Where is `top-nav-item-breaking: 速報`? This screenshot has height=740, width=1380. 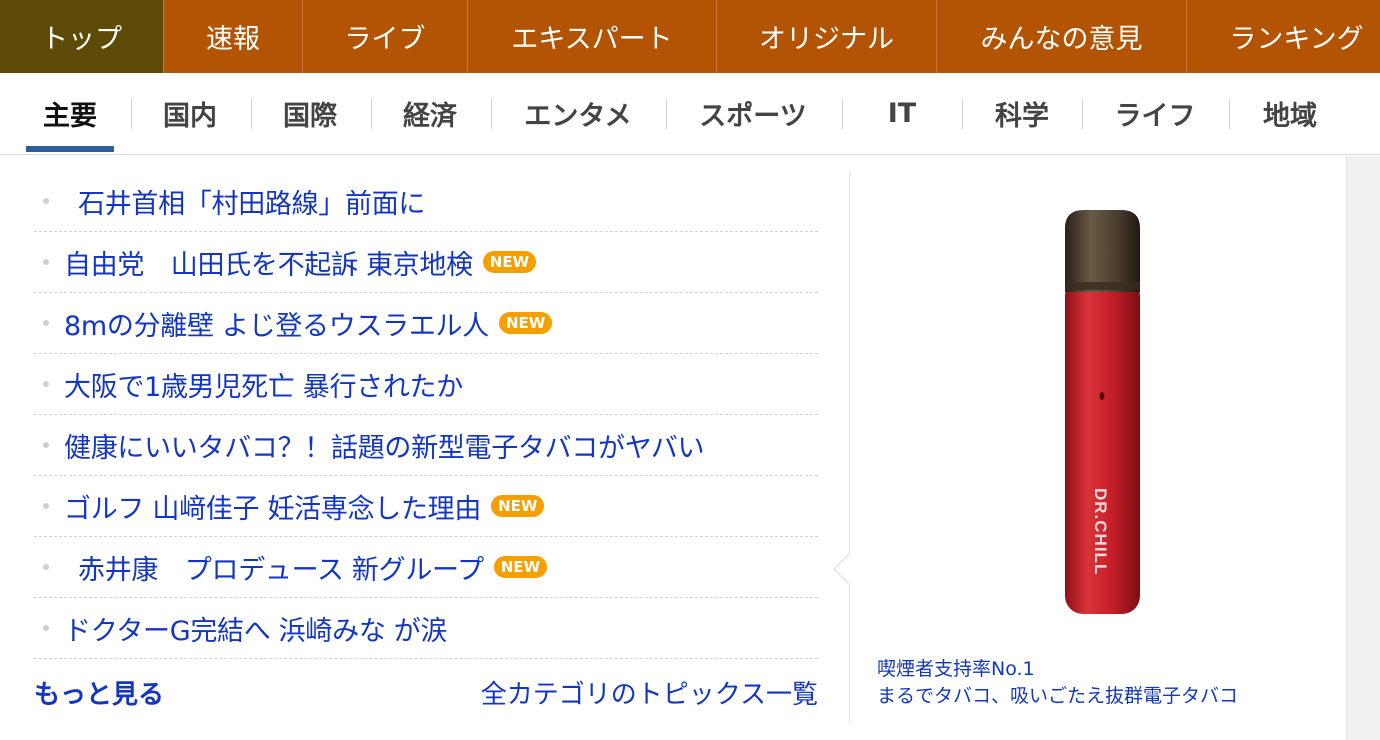 top-nav-item-breaking: 速報 is located at coordinates (233, 36).